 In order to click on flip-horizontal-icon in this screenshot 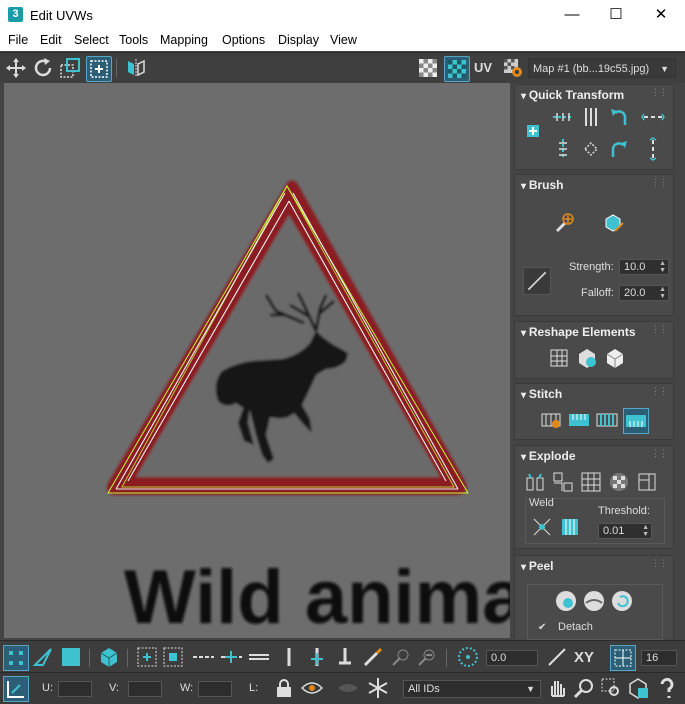, I will do `click(653, 117)`.